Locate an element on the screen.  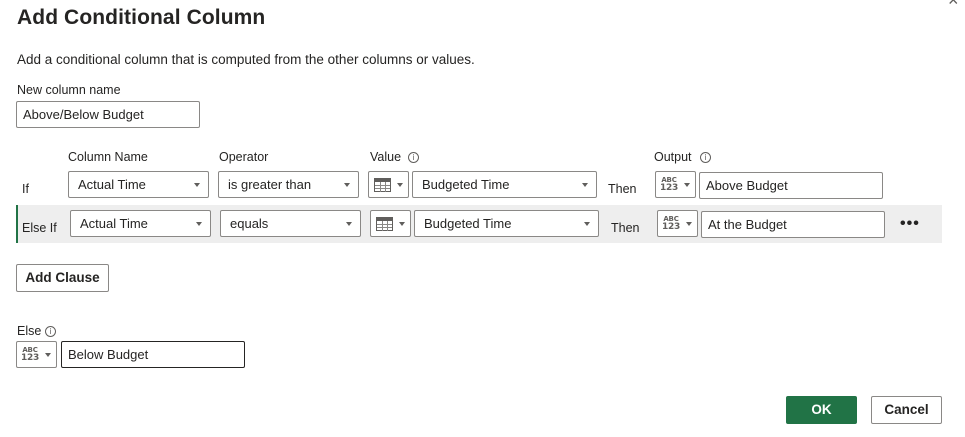
else-if-value-dropdown: Budgeted Time is located at coordinates (506, 223).